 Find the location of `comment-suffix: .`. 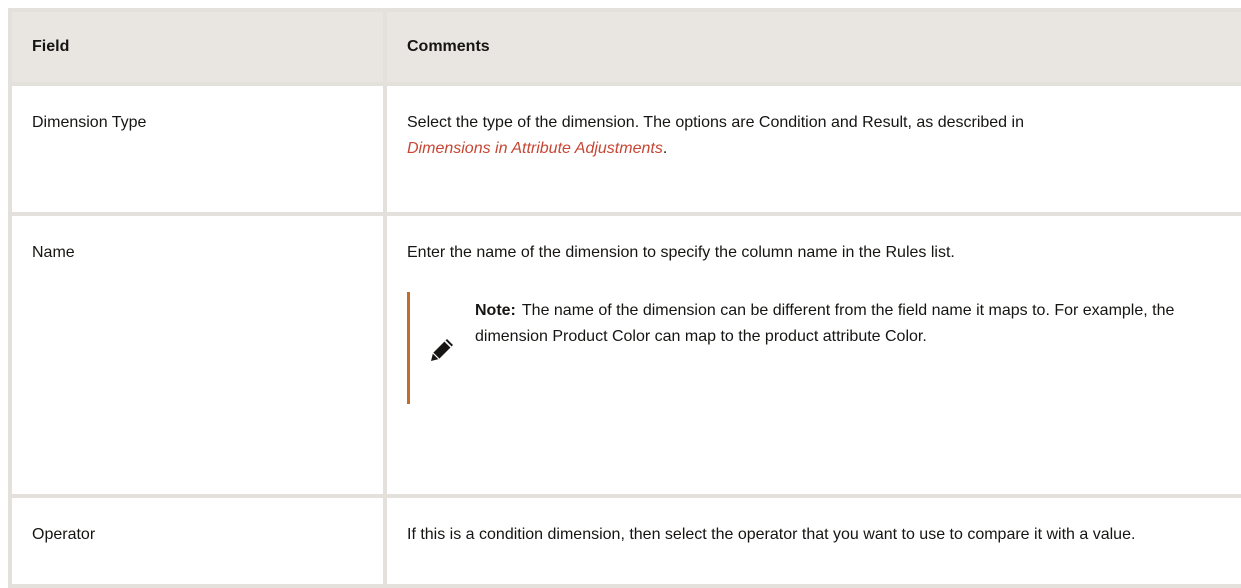

comment-suffix: . is located at coordinates (665, 148).